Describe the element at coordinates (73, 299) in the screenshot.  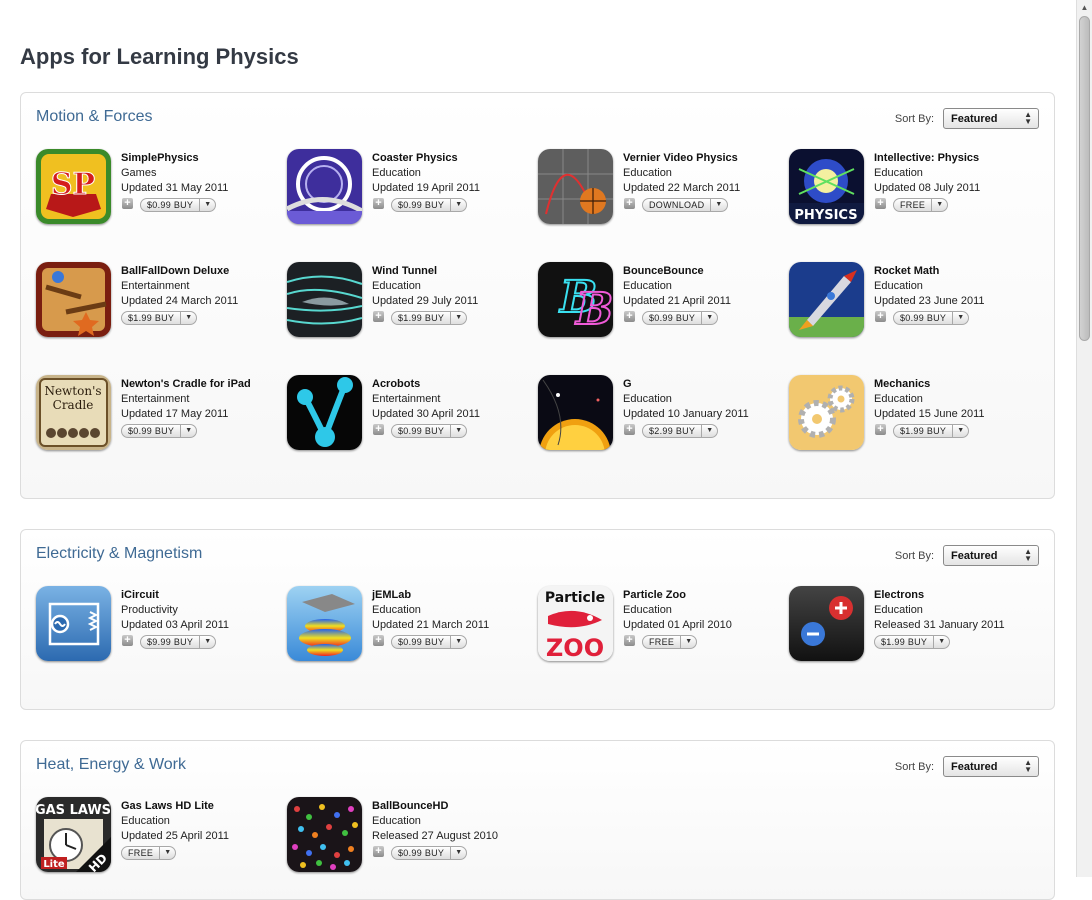
I see `ballfalldown-icon` at that location.